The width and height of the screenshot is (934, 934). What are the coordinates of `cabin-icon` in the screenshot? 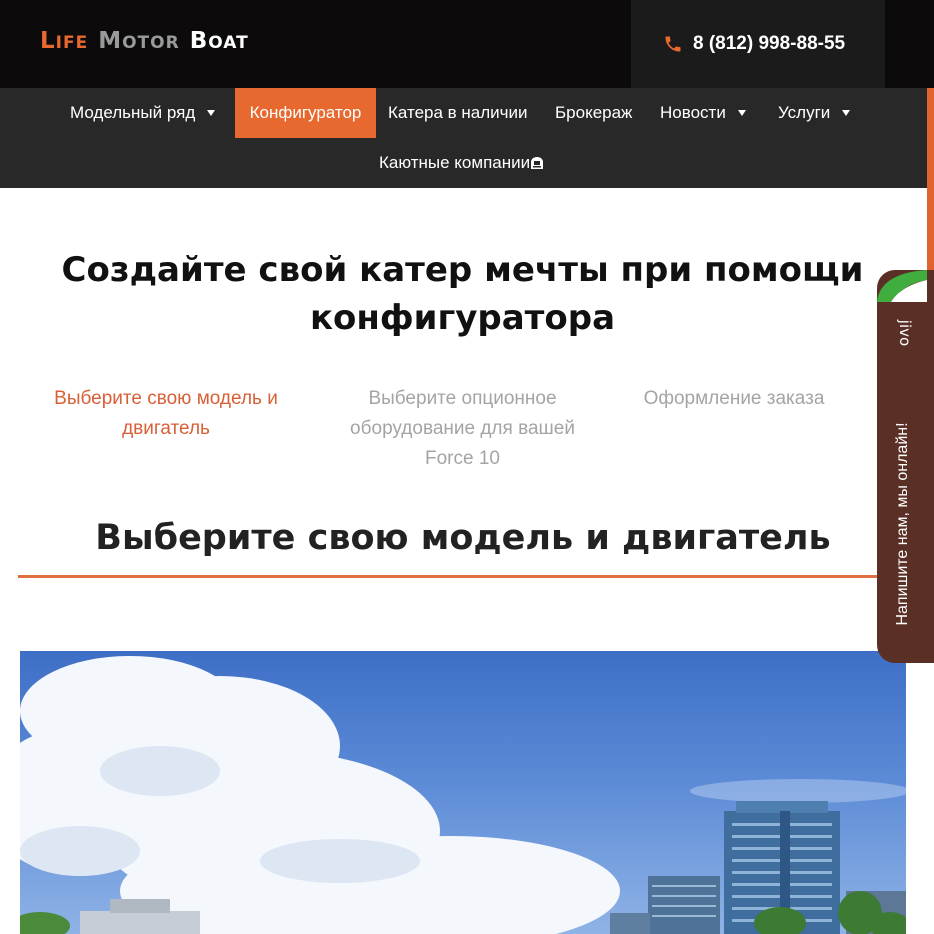 It's located at (537, 163).